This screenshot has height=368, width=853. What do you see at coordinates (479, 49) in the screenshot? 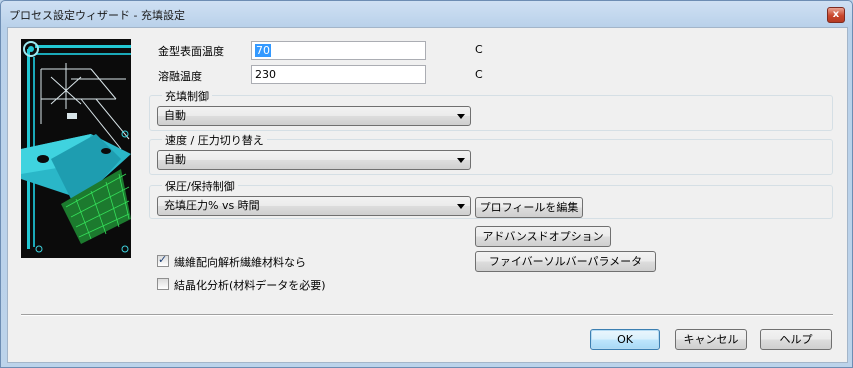
I see `mold-temp-unit: C` at bounding box center [479, 49].